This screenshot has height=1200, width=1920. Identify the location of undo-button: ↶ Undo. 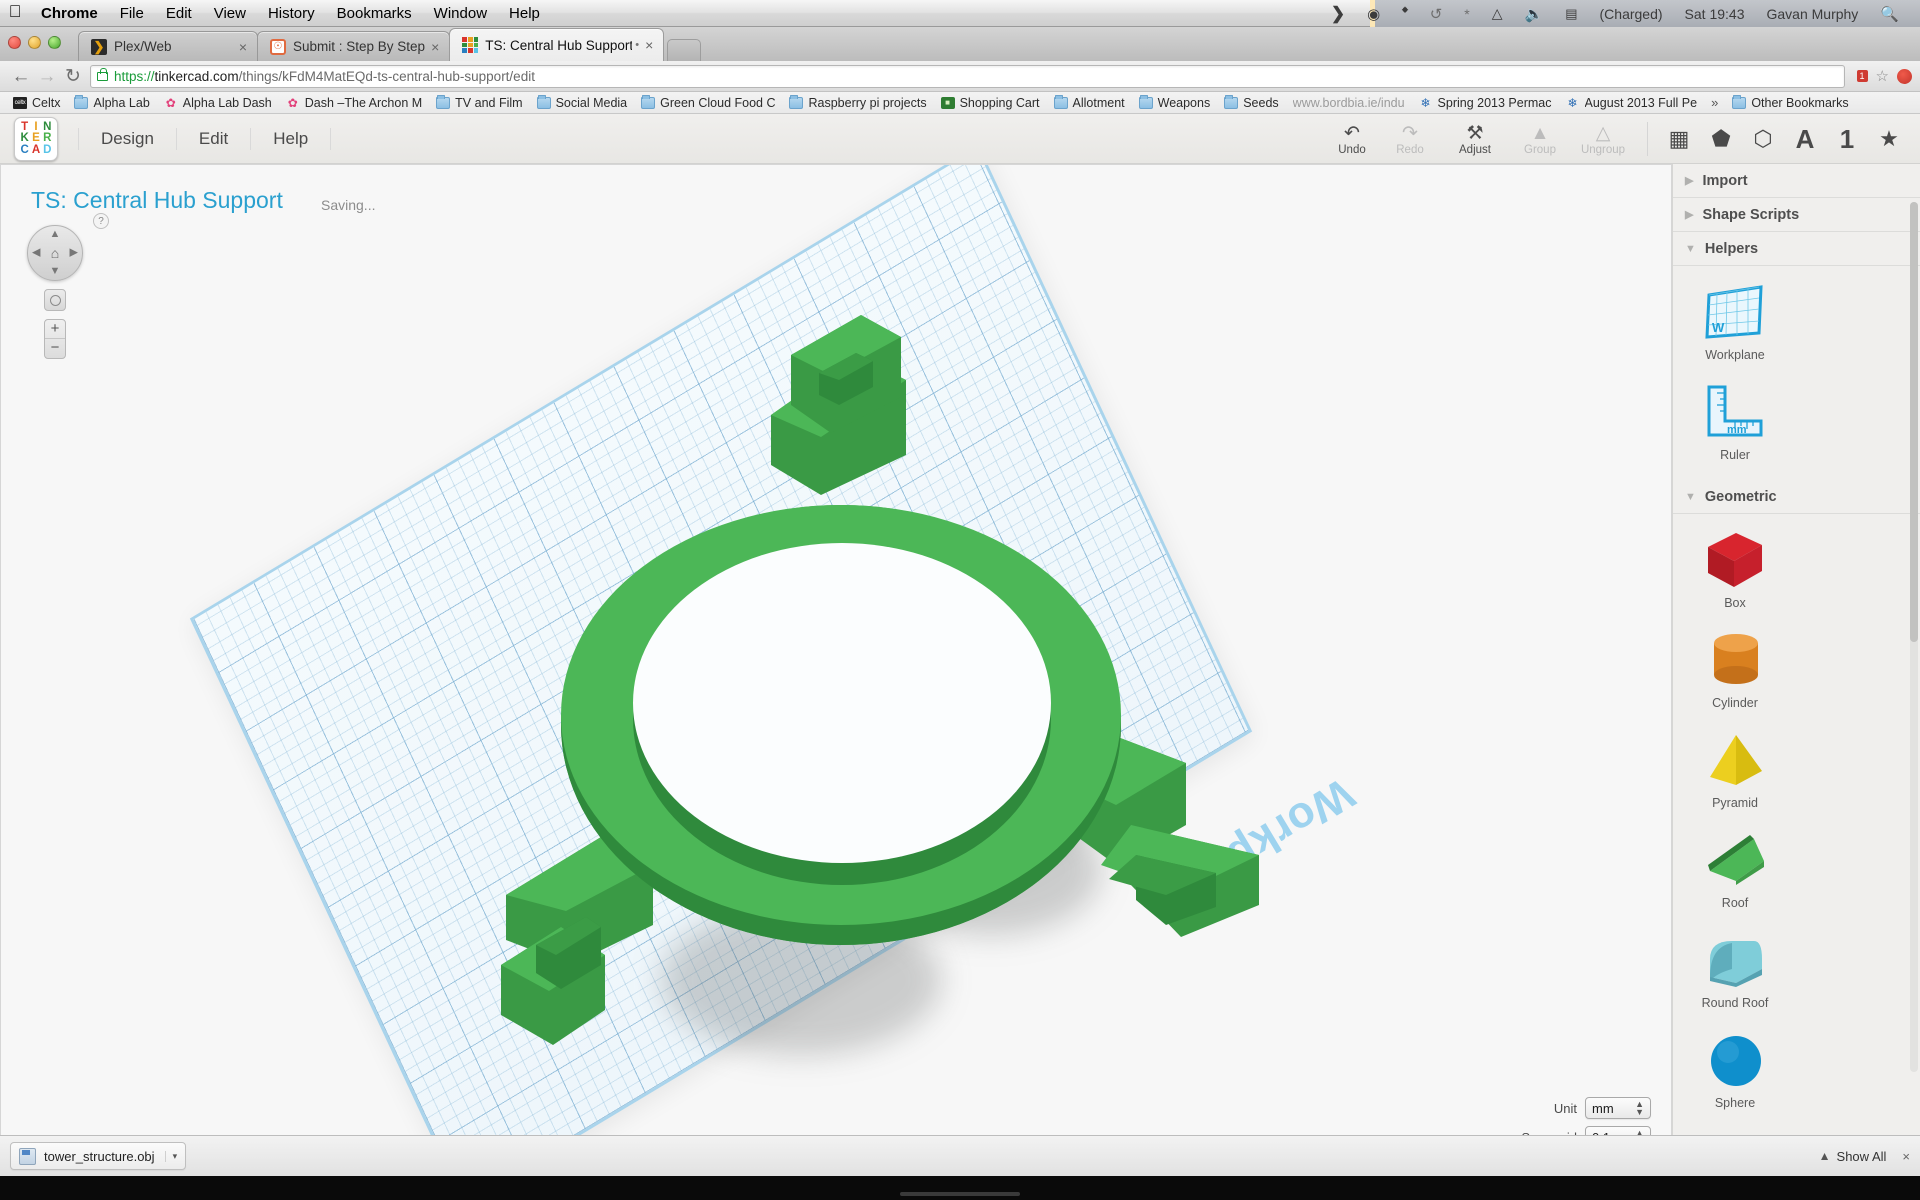
(1352, 139).